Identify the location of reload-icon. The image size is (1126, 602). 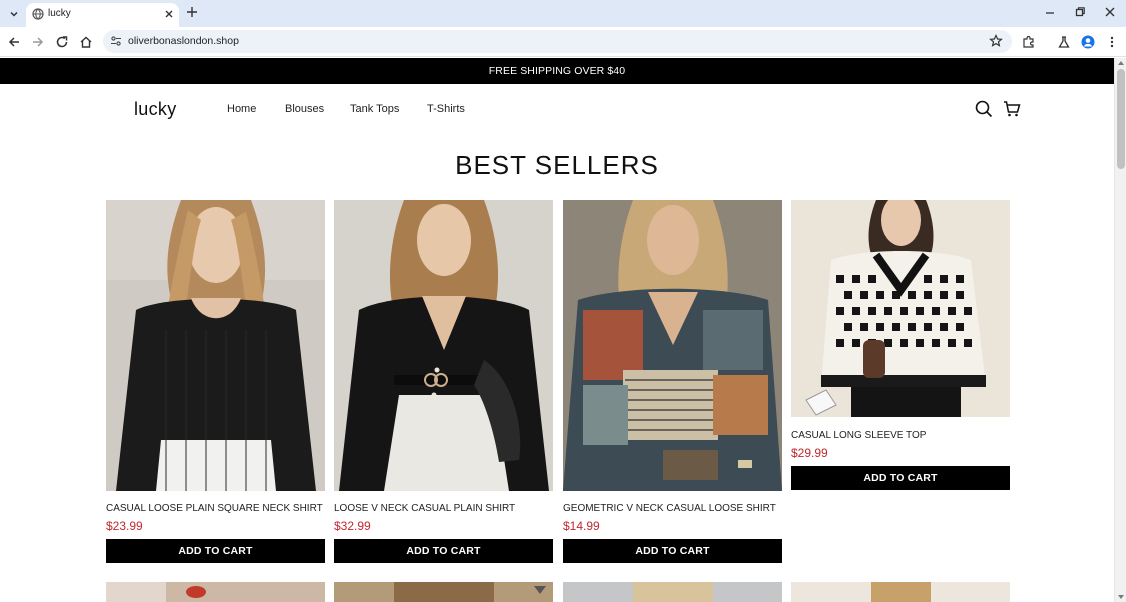
(62, 42).